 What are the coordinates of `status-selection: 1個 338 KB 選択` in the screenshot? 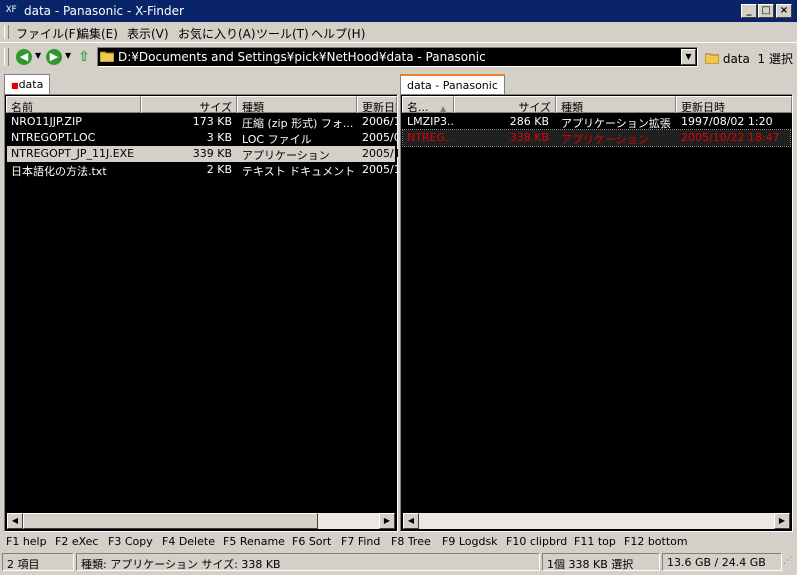 It's located at (601, 562).